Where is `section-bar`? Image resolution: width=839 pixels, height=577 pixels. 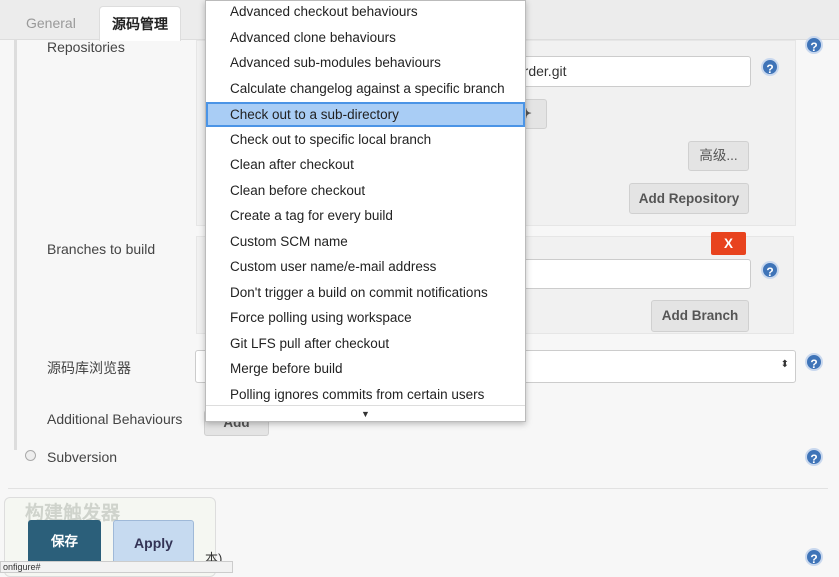
section-bar is located at coordinates (15, 245).